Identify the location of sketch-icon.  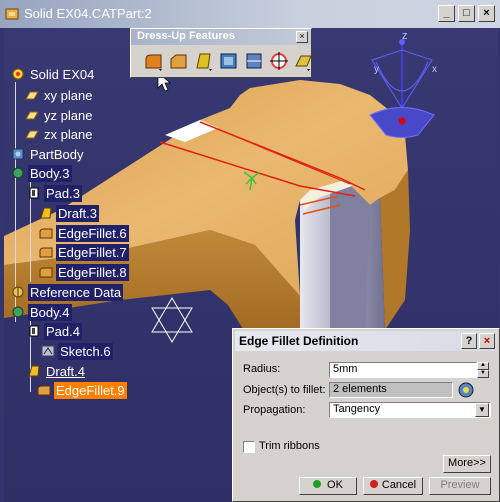
(48, 351).